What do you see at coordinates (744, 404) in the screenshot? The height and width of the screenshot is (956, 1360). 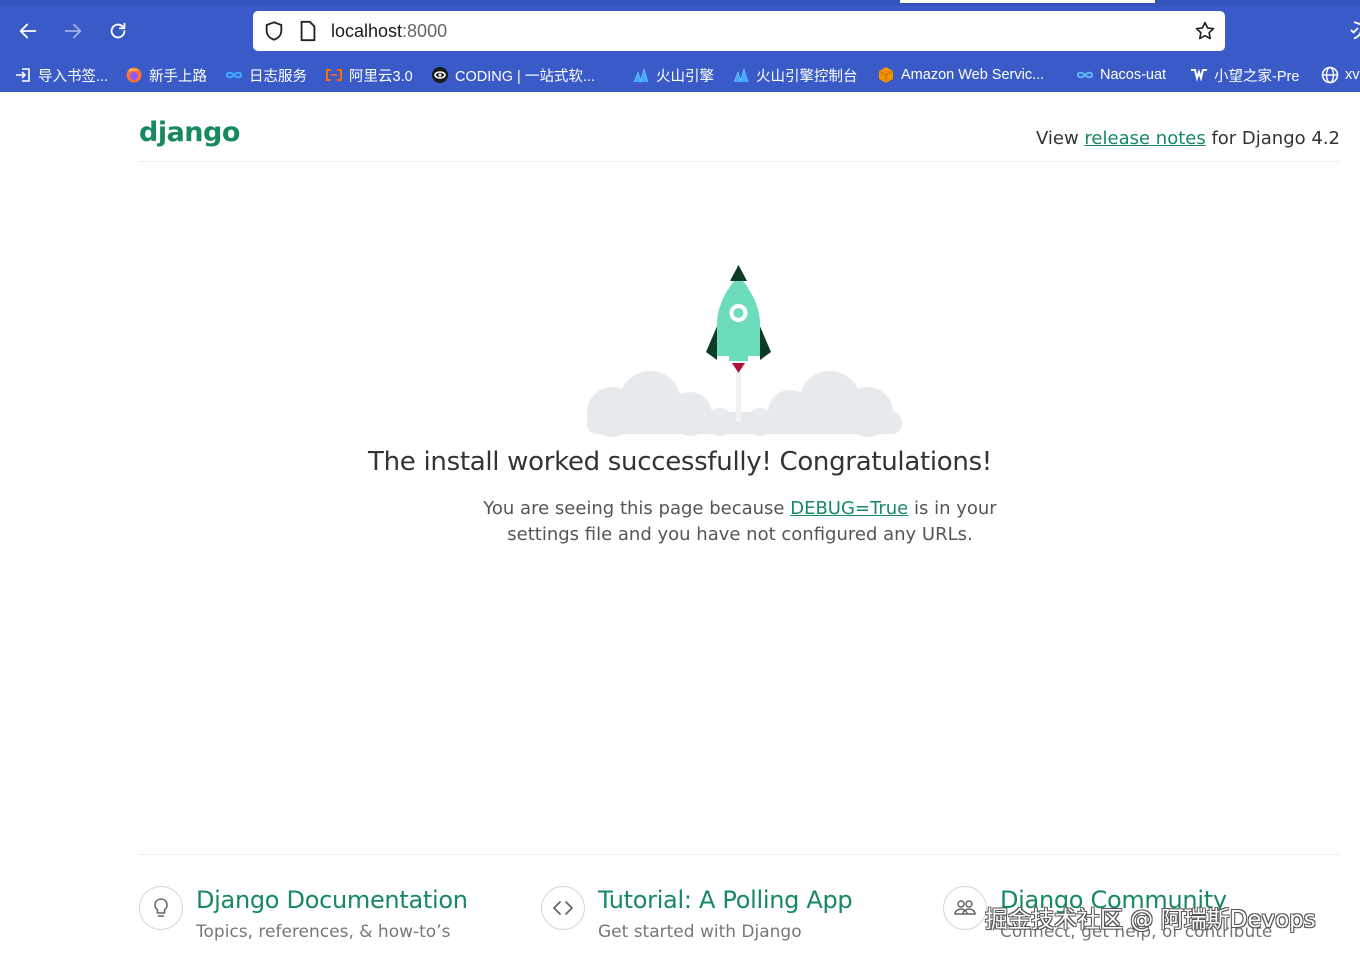 I see `cloud-icon` at bounding box center [744, 404].